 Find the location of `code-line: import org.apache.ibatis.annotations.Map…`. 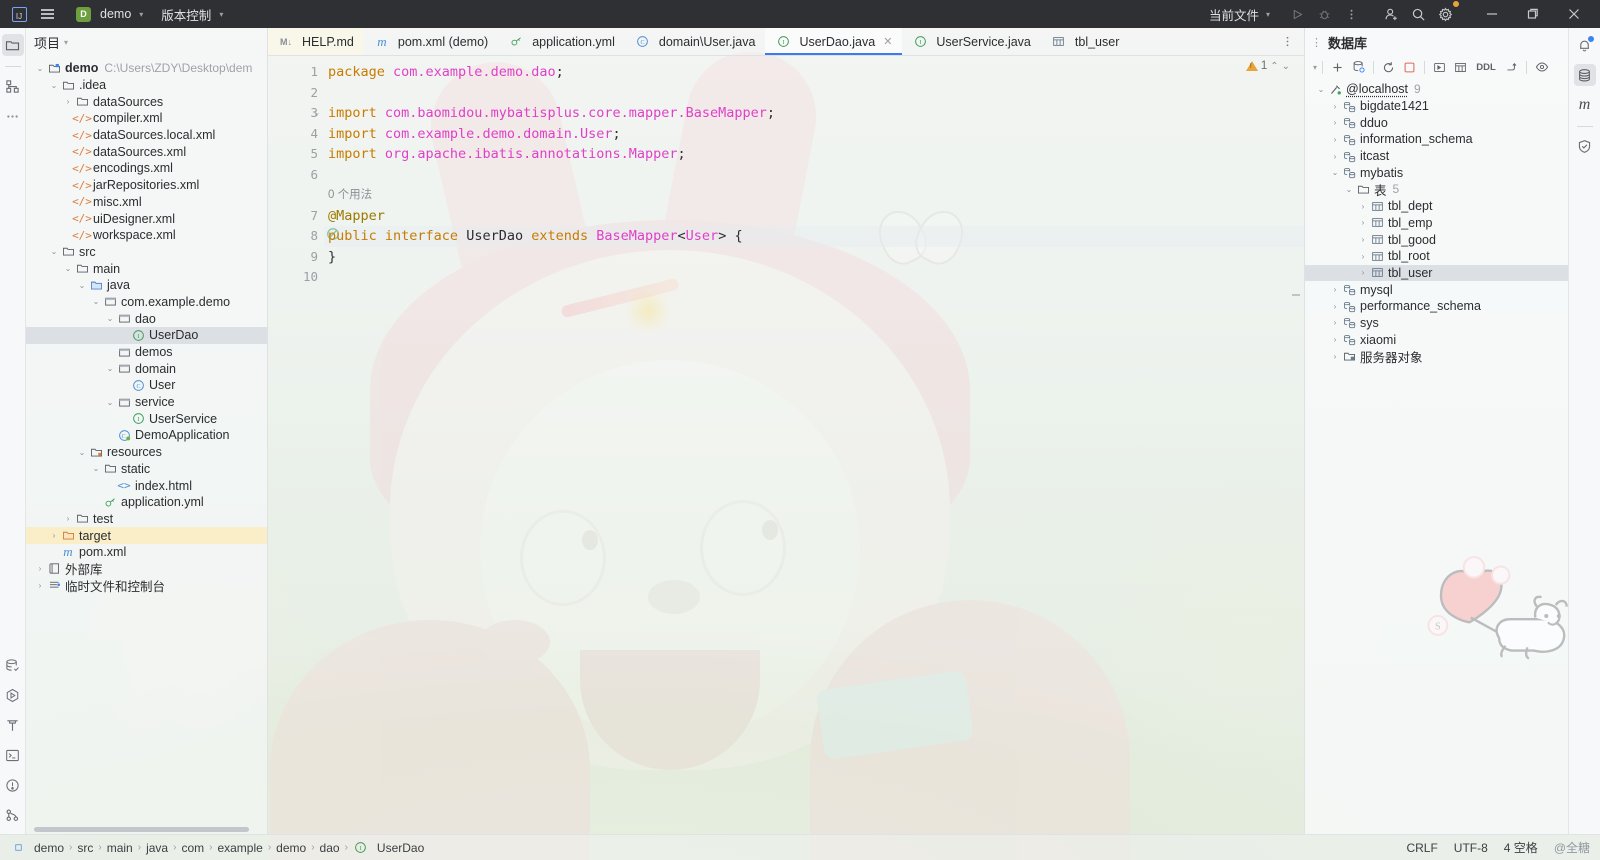

code-line: import org.apache.ibatis.annotations.Map… is located at coordinates (814, 154).